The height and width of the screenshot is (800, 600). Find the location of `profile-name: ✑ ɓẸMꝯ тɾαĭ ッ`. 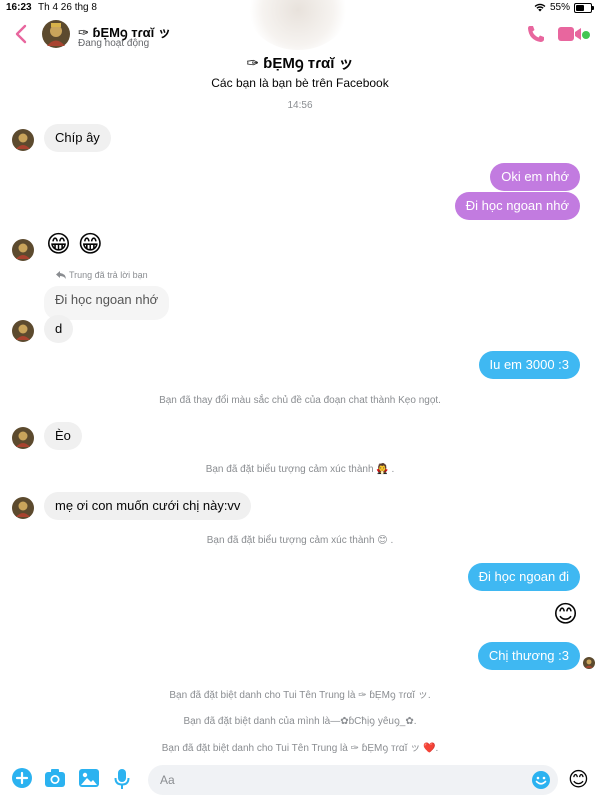

profile-name: ✑ ɓẸMꝯ тɾαĭ ッ is located at coordinates (300, 63).